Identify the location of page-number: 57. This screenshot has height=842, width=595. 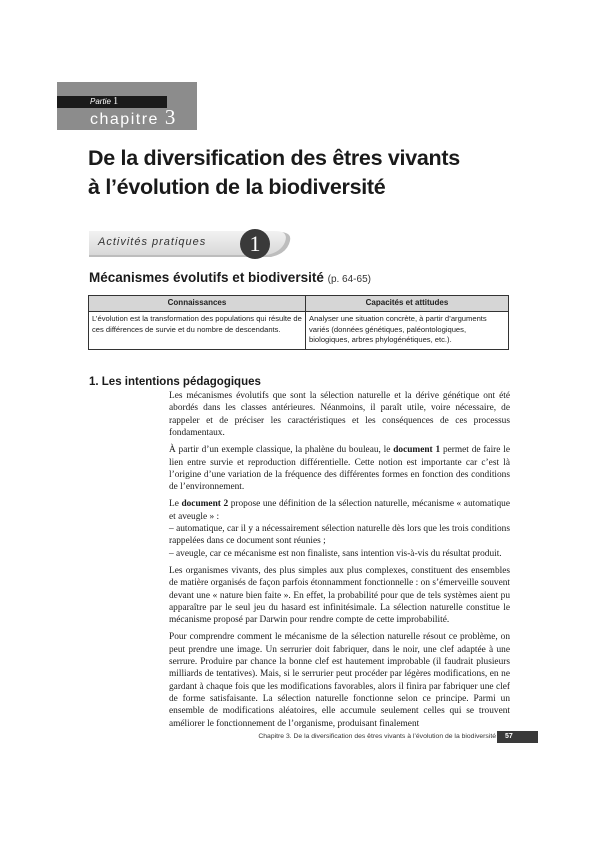
(517, 737).